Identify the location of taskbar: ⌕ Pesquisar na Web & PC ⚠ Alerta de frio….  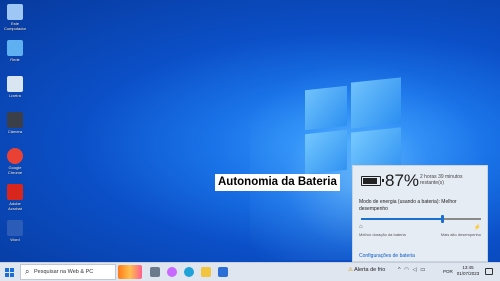
(250, 271).